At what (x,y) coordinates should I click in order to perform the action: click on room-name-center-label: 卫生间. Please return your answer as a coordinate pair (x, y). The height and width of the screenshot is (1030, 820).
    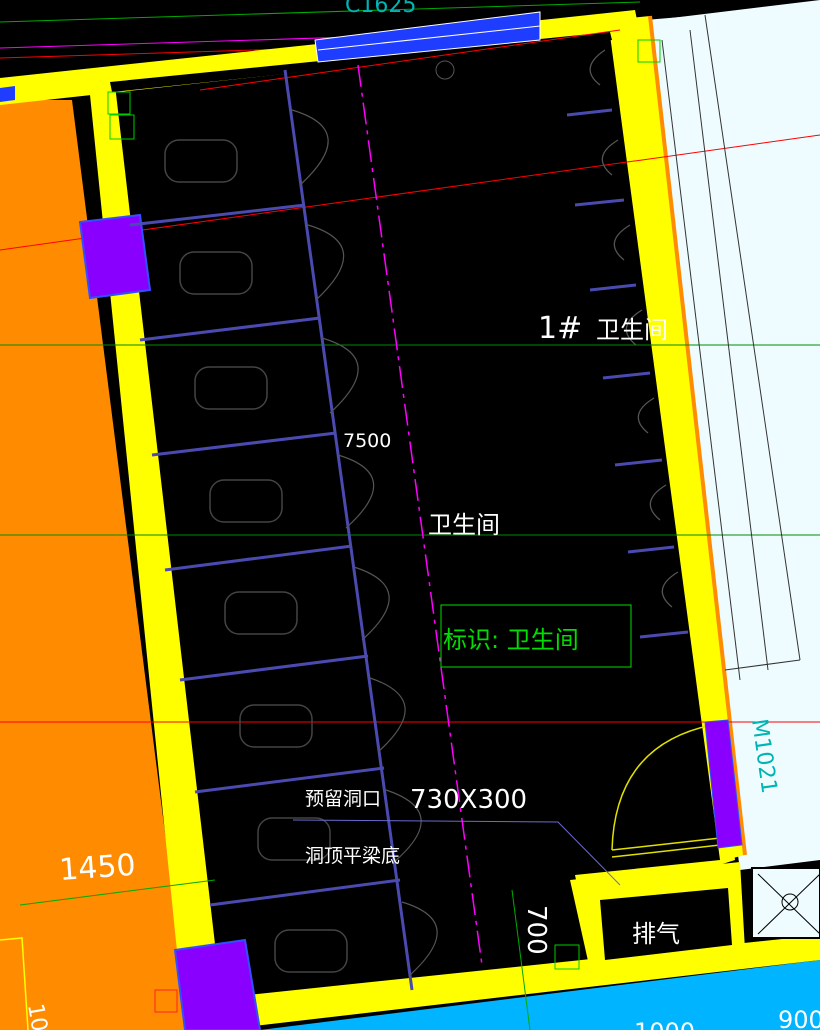
    Looking at the image, I should click on (464, 525).